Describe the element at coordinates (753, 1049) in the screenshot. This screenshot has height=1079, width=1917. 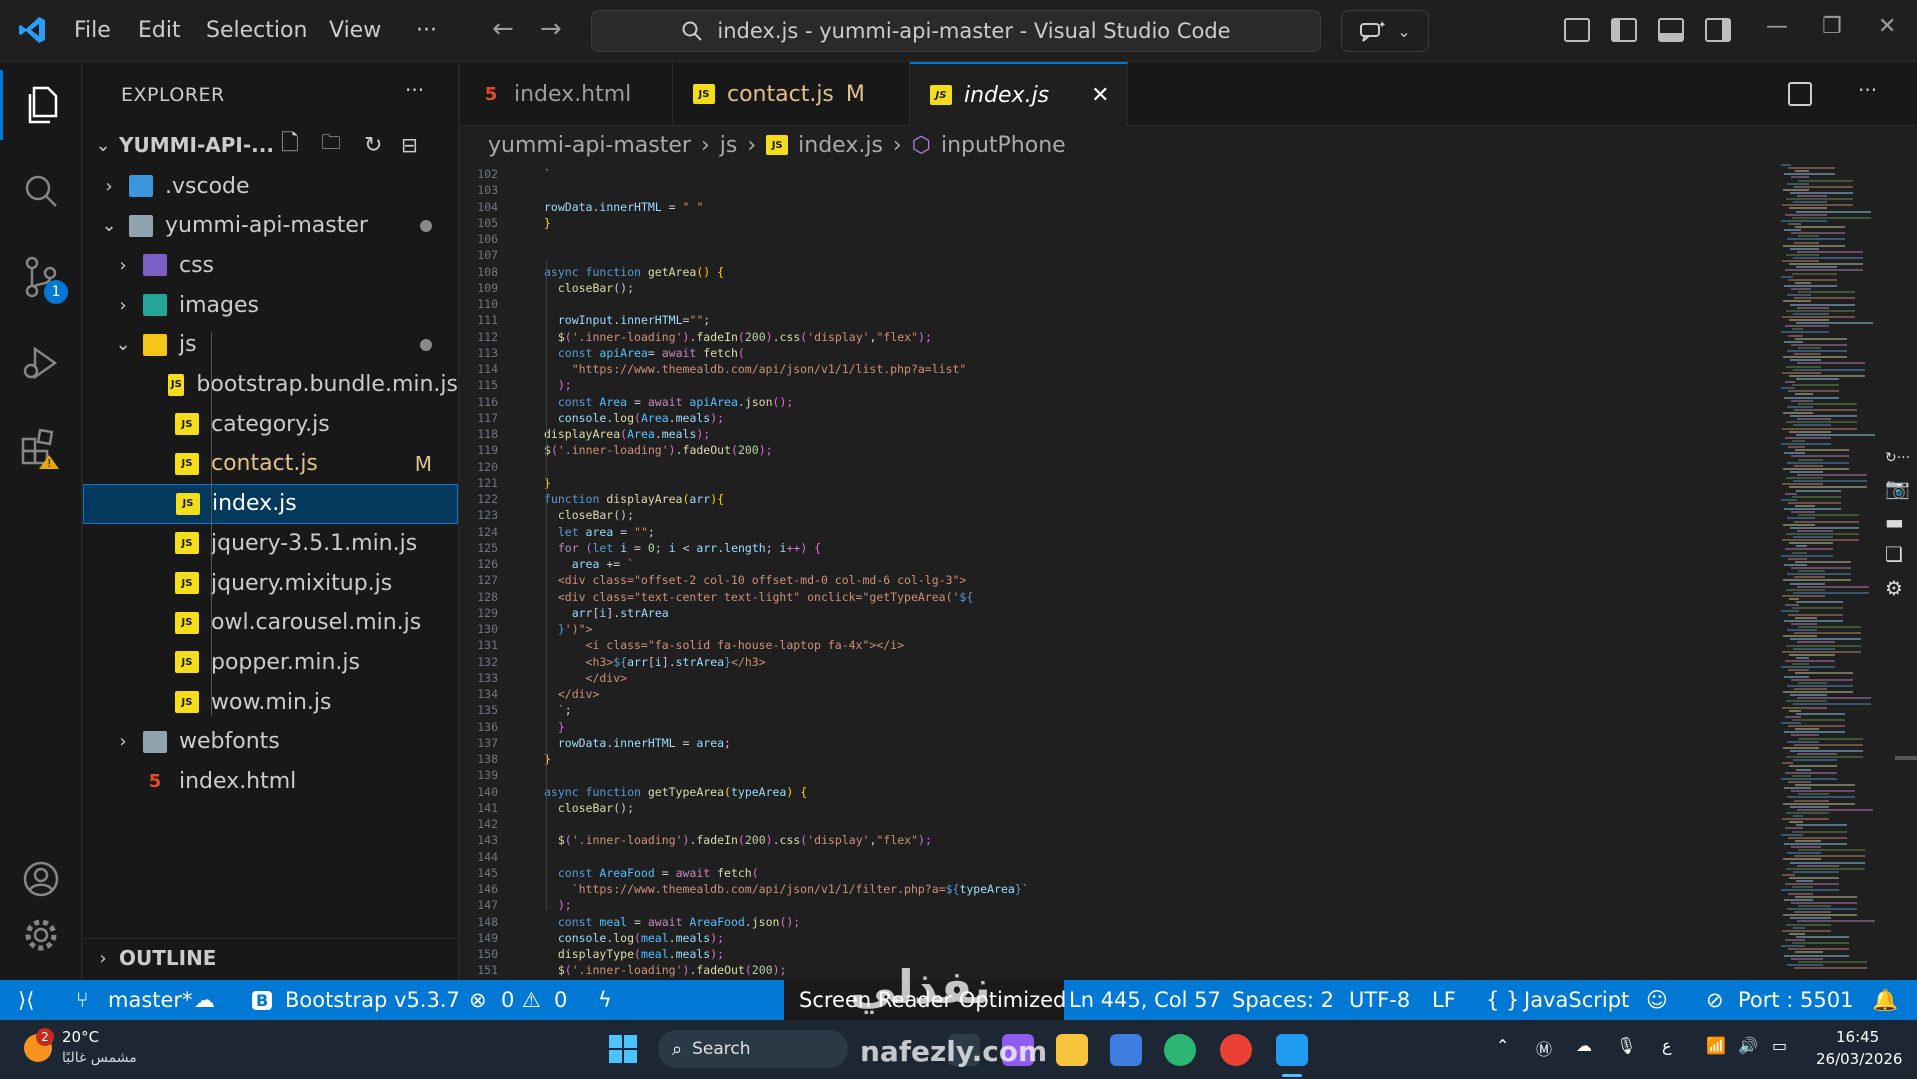
I see `taskbar-search: ⌕ Search` at that location.